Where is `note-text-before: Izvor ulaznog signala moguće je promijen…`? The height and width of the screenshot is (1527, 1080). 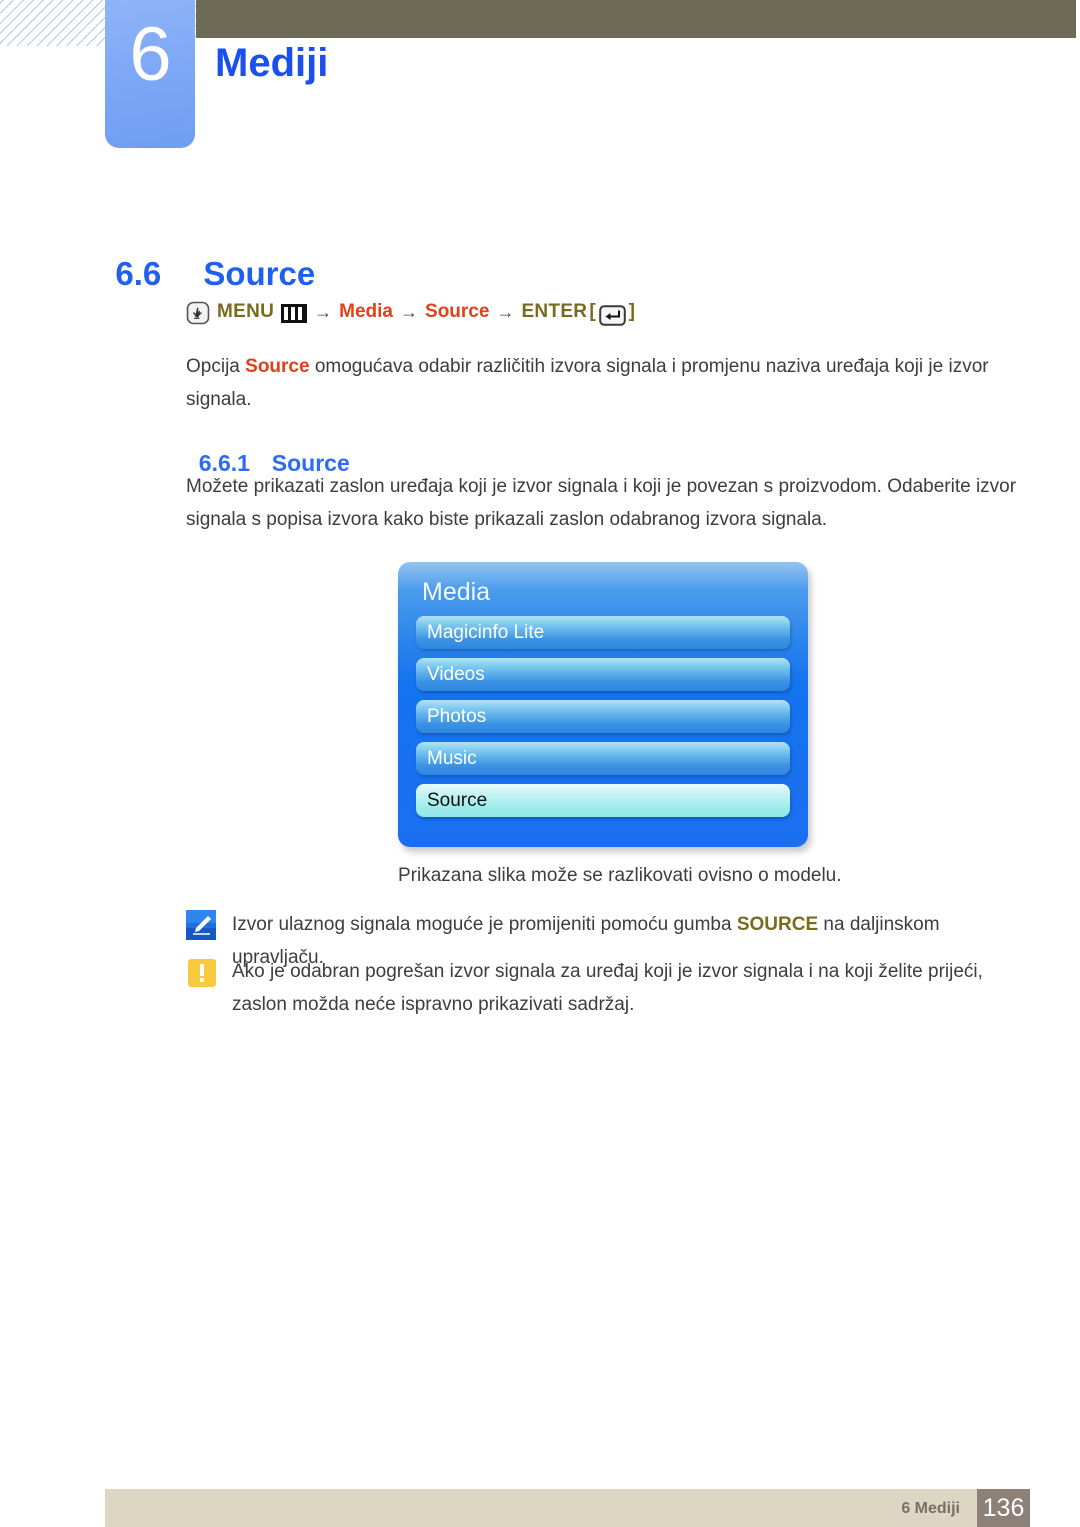 note-text-before: Izvor ulaznog signala moguće je promijen… is located at coordinates (484, 924).